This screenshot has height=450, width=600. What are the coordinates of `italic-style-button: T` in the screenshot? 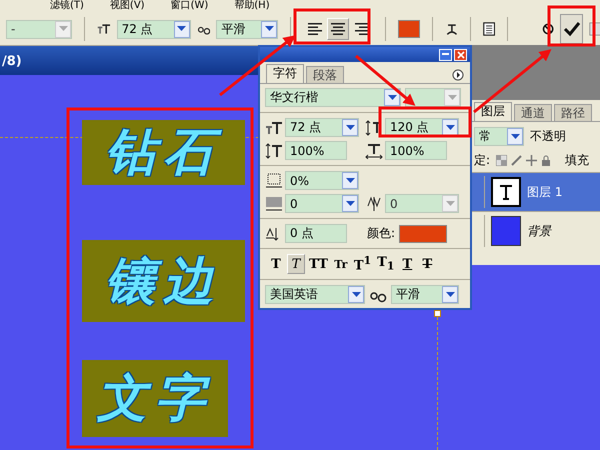 It's located at (296, 264).